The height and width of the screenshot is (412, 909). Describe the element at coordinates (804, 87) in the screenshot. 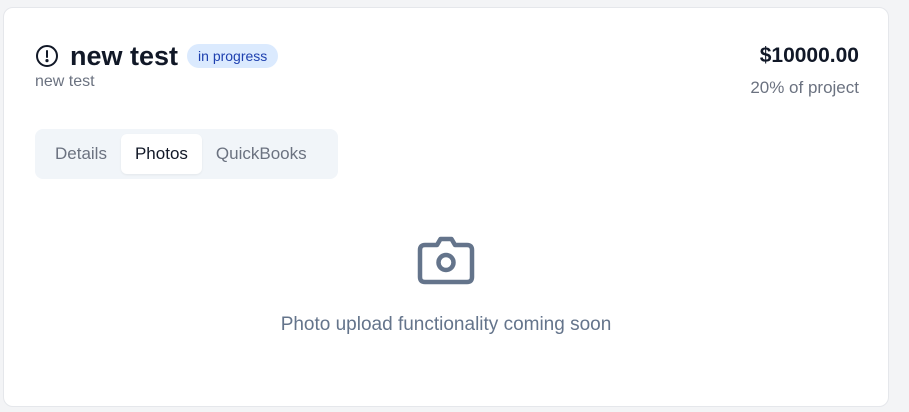

I see `percent-of-project: 20% of project` at that location.